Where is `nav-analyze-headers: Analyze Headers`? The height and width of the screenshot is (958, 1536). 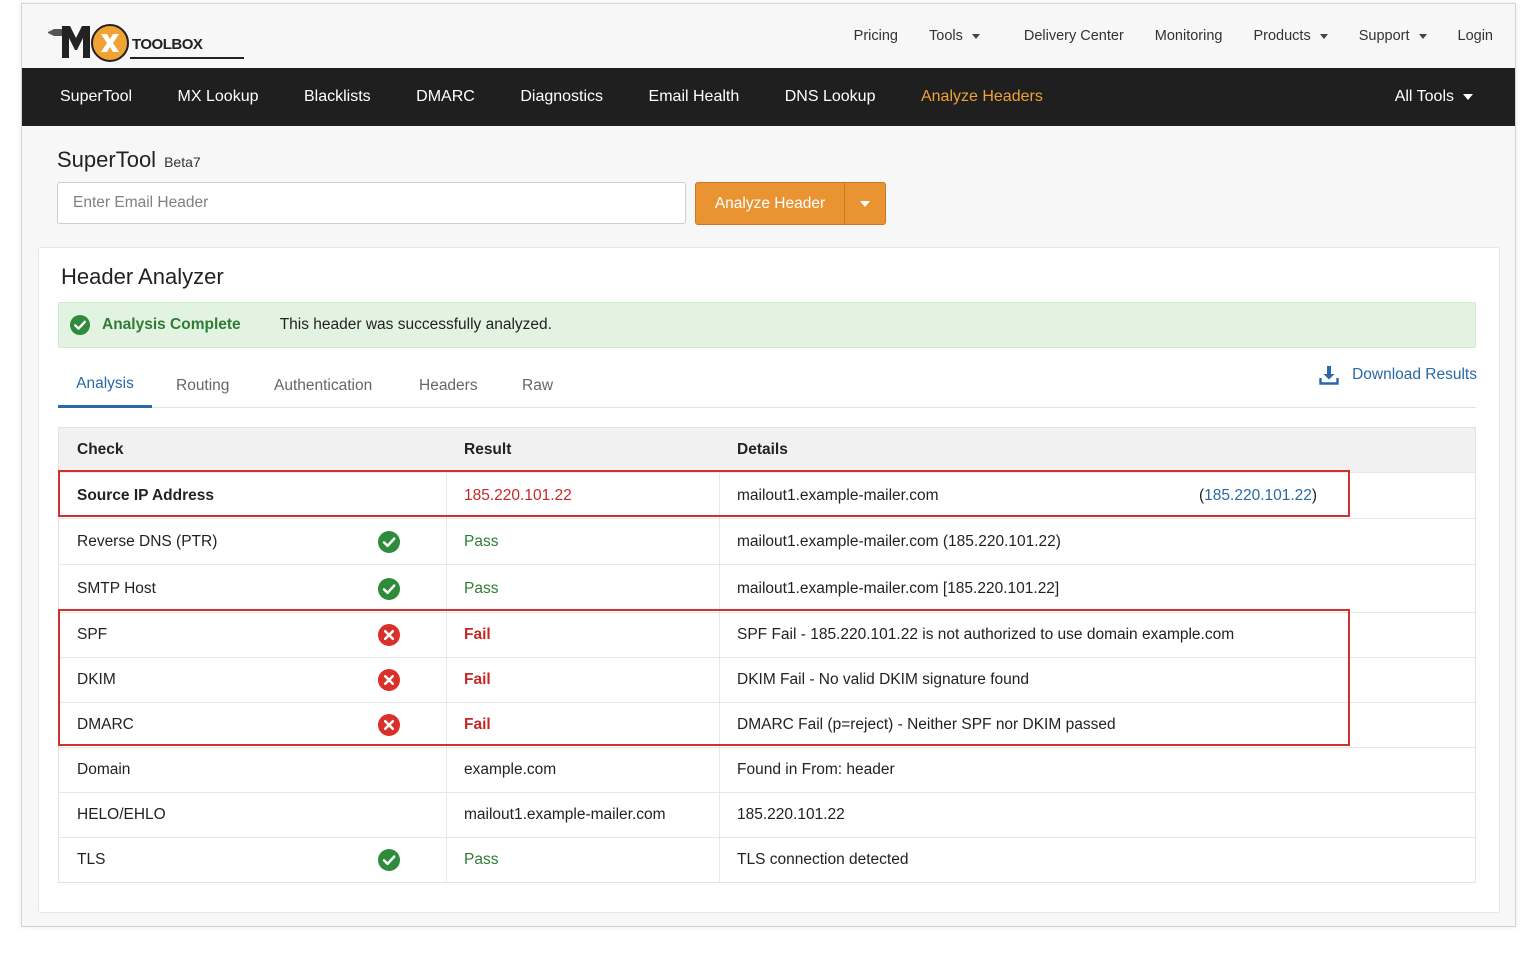 nav-analyze-headers: Analyze Headers is located at coordinates (982, 97).